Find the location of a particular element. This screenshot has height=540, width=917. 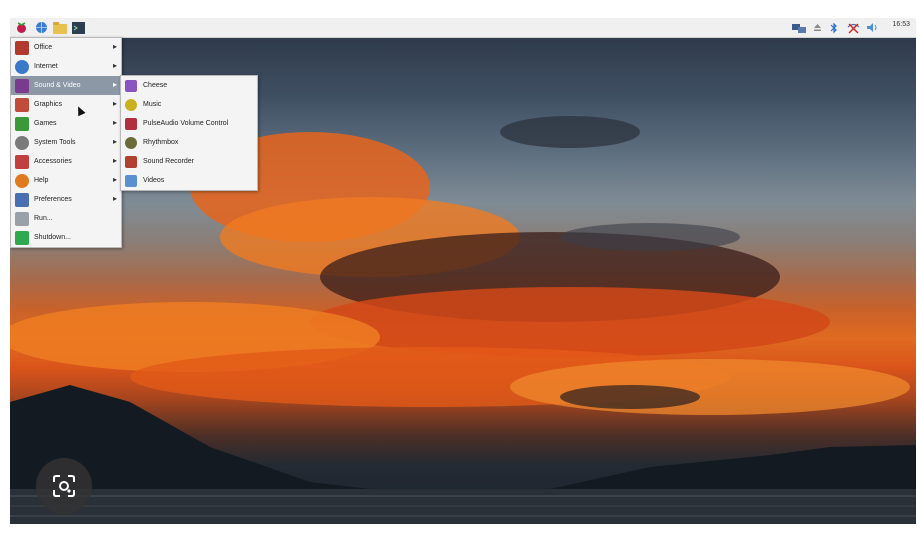

network-icon is located at coordinates (799, 27).